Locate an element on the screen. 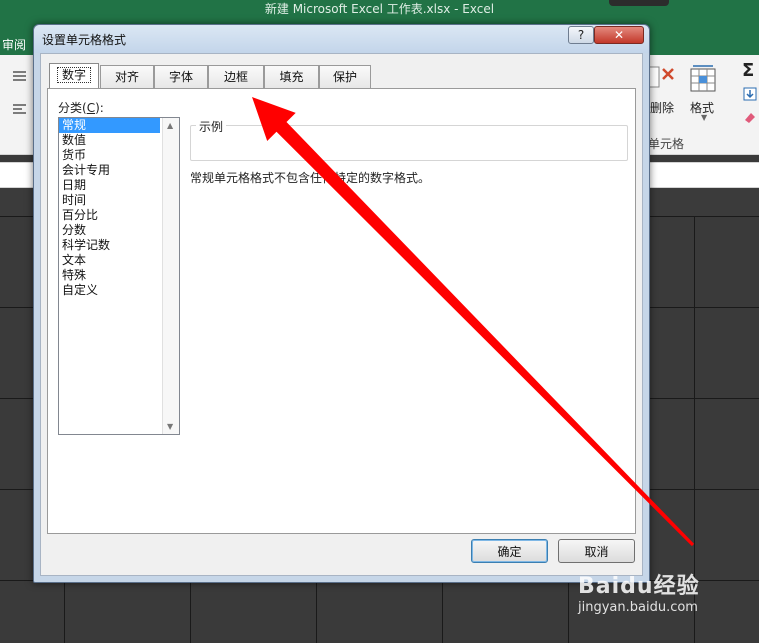  baidu-watermark: Baidu经验 jingyan.baidu.com is located at coordinates (639, 591).